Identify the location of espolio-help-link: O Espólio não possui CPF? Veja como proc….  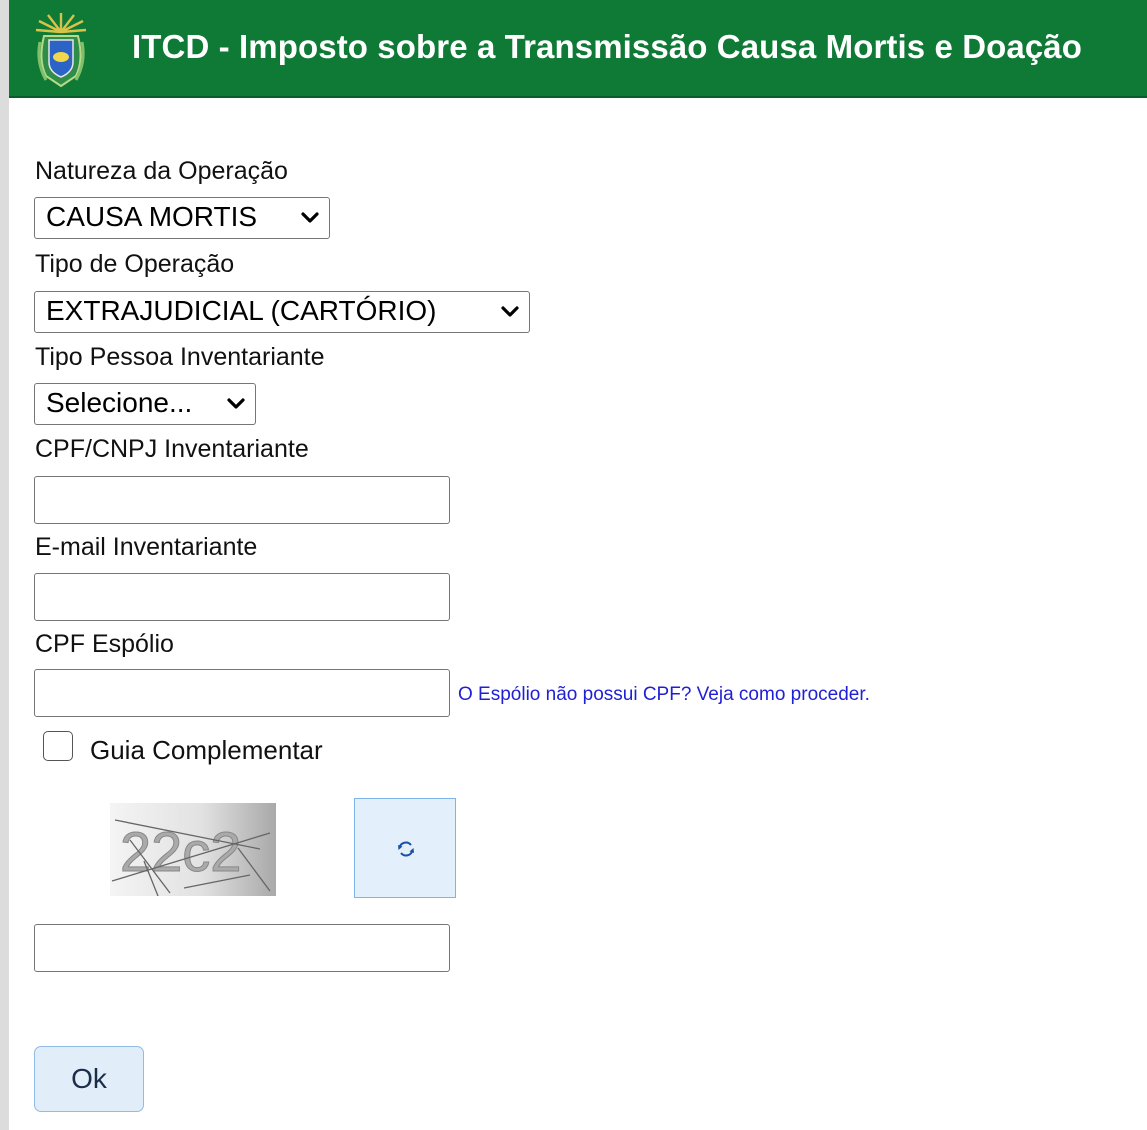
(664, 695).